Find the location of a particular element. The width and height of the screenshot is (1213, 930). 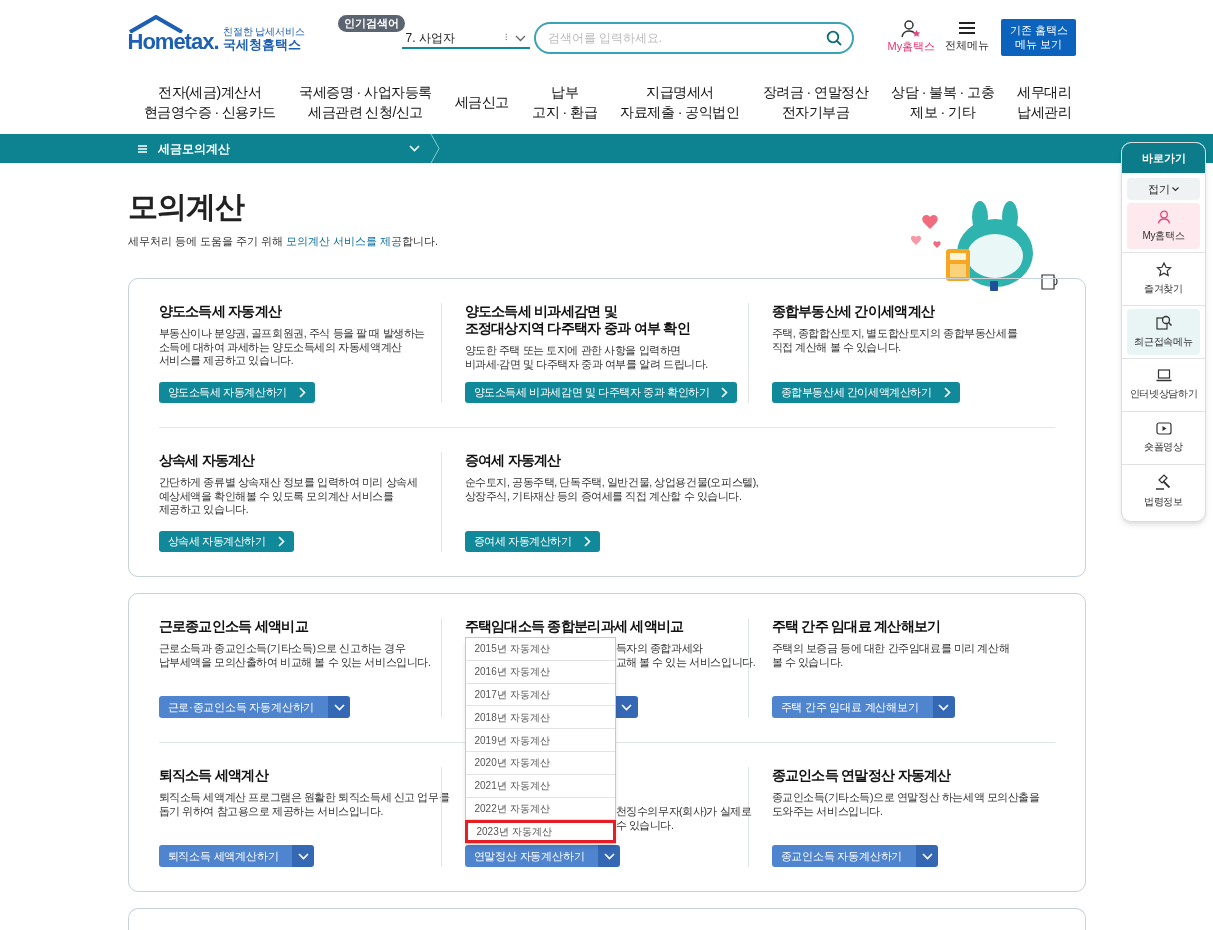

year-option: 2019년 자동계산 is located at coordinates (540, 740).